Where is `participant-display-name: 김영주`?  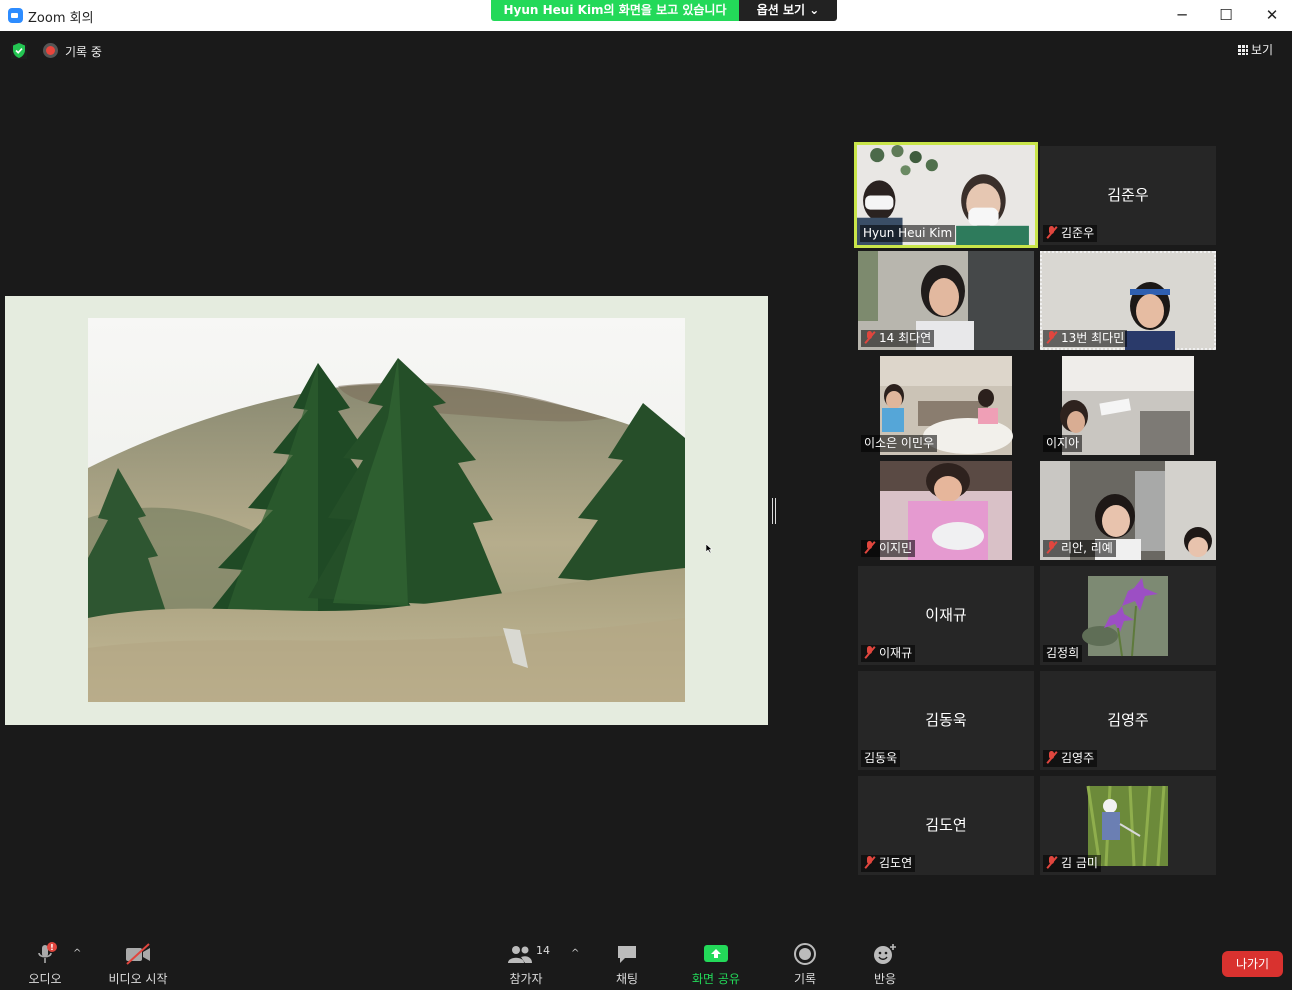 participant-display-name: 김영주 is located at coordinates (1128, 720).